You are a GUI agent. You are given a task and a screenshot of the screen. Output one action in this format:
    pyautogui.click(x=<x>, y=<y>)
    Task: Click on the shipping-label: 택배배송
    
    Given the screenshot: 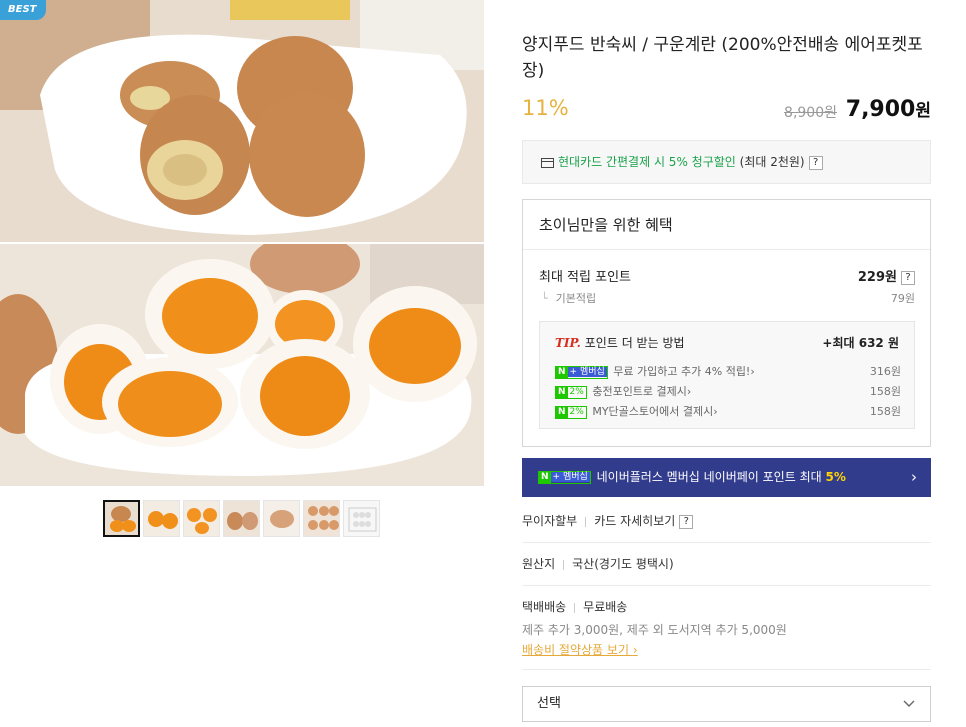 What is the action you would take?
    pyautogui.click(x=544, y=607)
    